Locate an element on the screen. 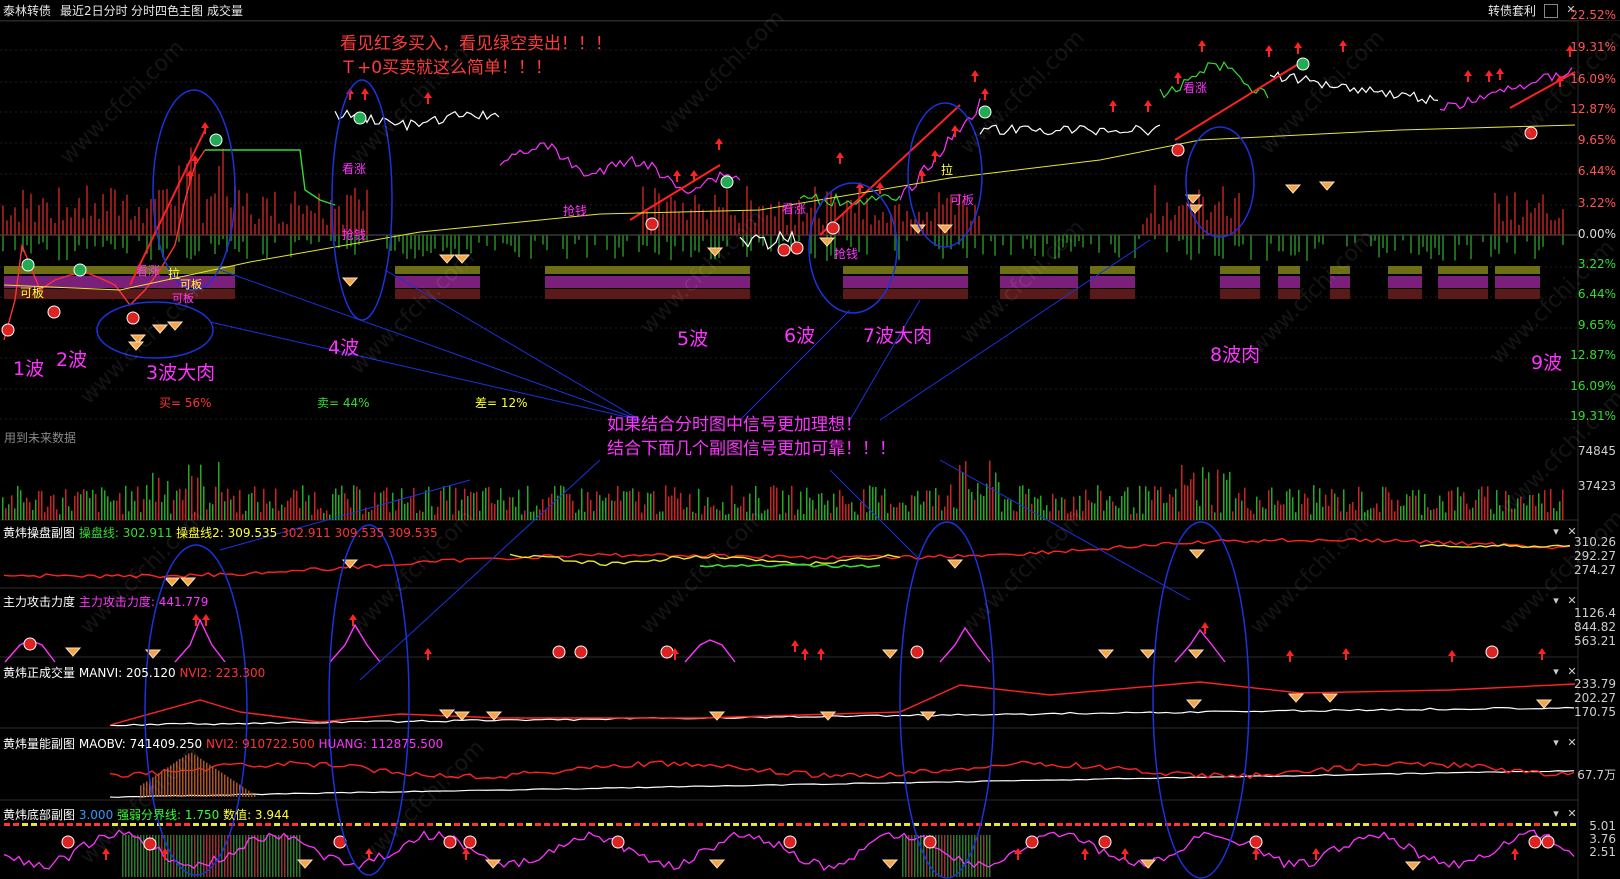 Image resolution: width=1620 pixels, height=879 pixels. signal-qiangqian-3: 抢钱 is located at coordinates (846, 254).